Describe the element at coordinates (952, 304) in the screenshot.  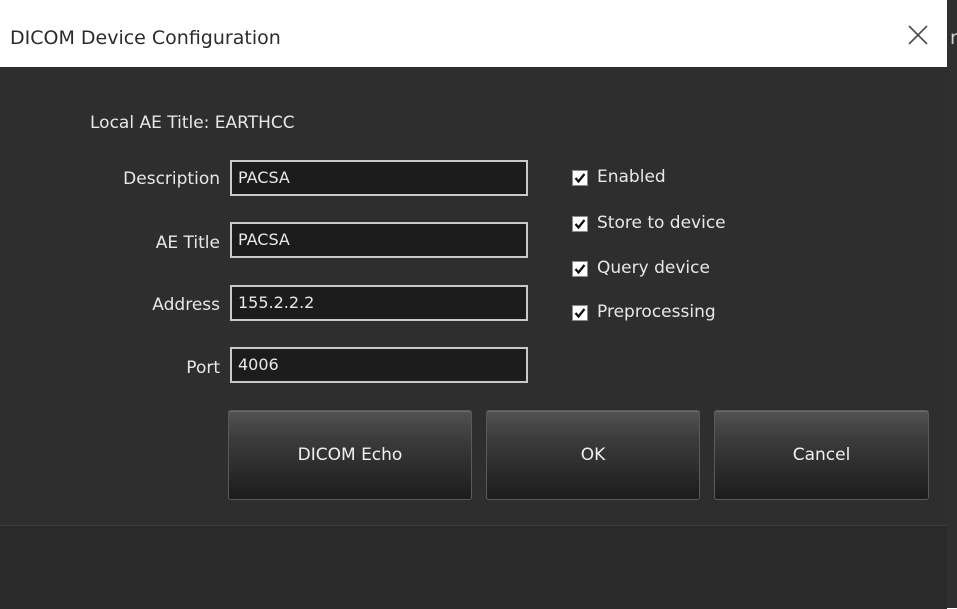
I see `background-window-edge` at that location.